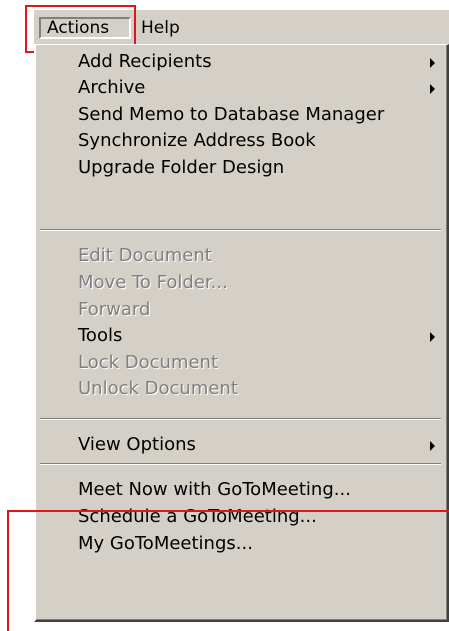  Describe the element at coordinates (241, 62) in the screenshot. I see `menu-item-add-recipients: Add Recipients` at that location.